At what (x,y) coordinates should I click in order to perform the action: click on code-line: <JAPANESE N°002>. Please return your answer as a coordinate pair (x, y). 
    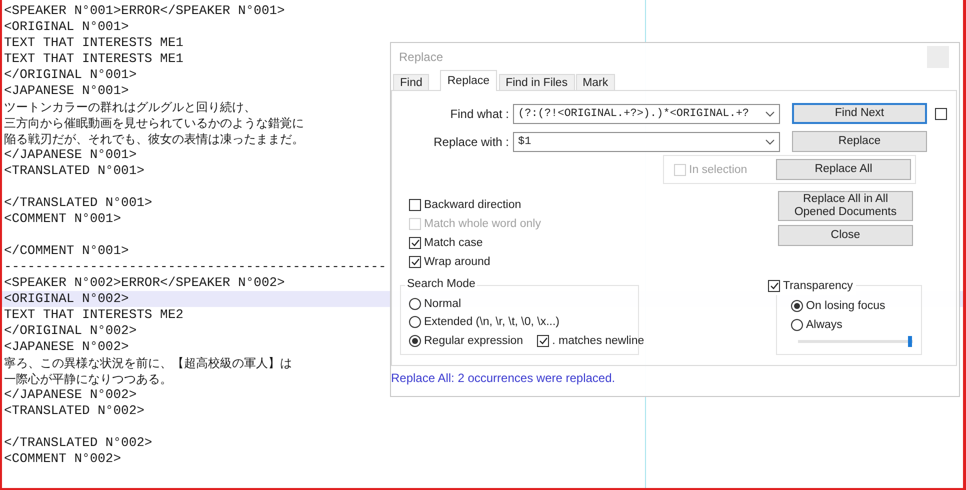
    Looking at the image, I should click on (66, 347).